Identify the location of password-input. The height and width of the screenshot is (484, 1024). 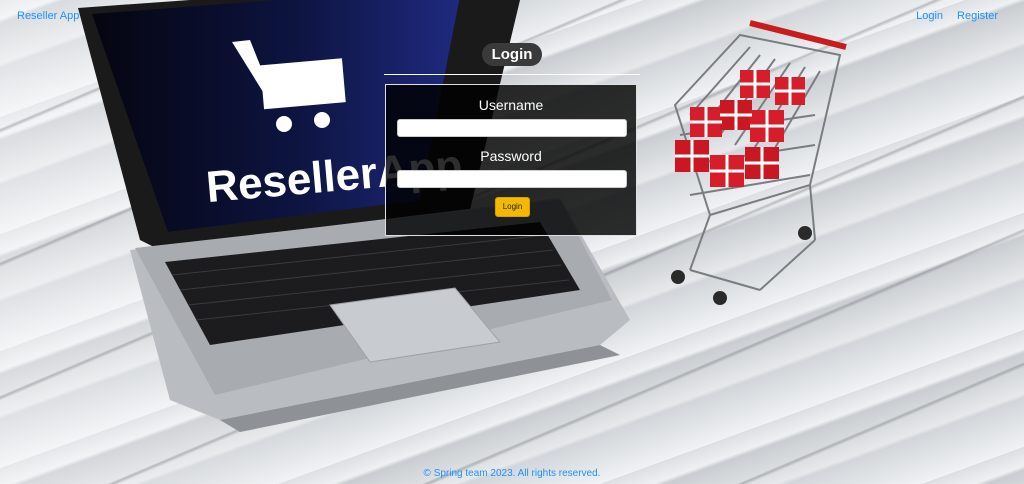
(512, 179).